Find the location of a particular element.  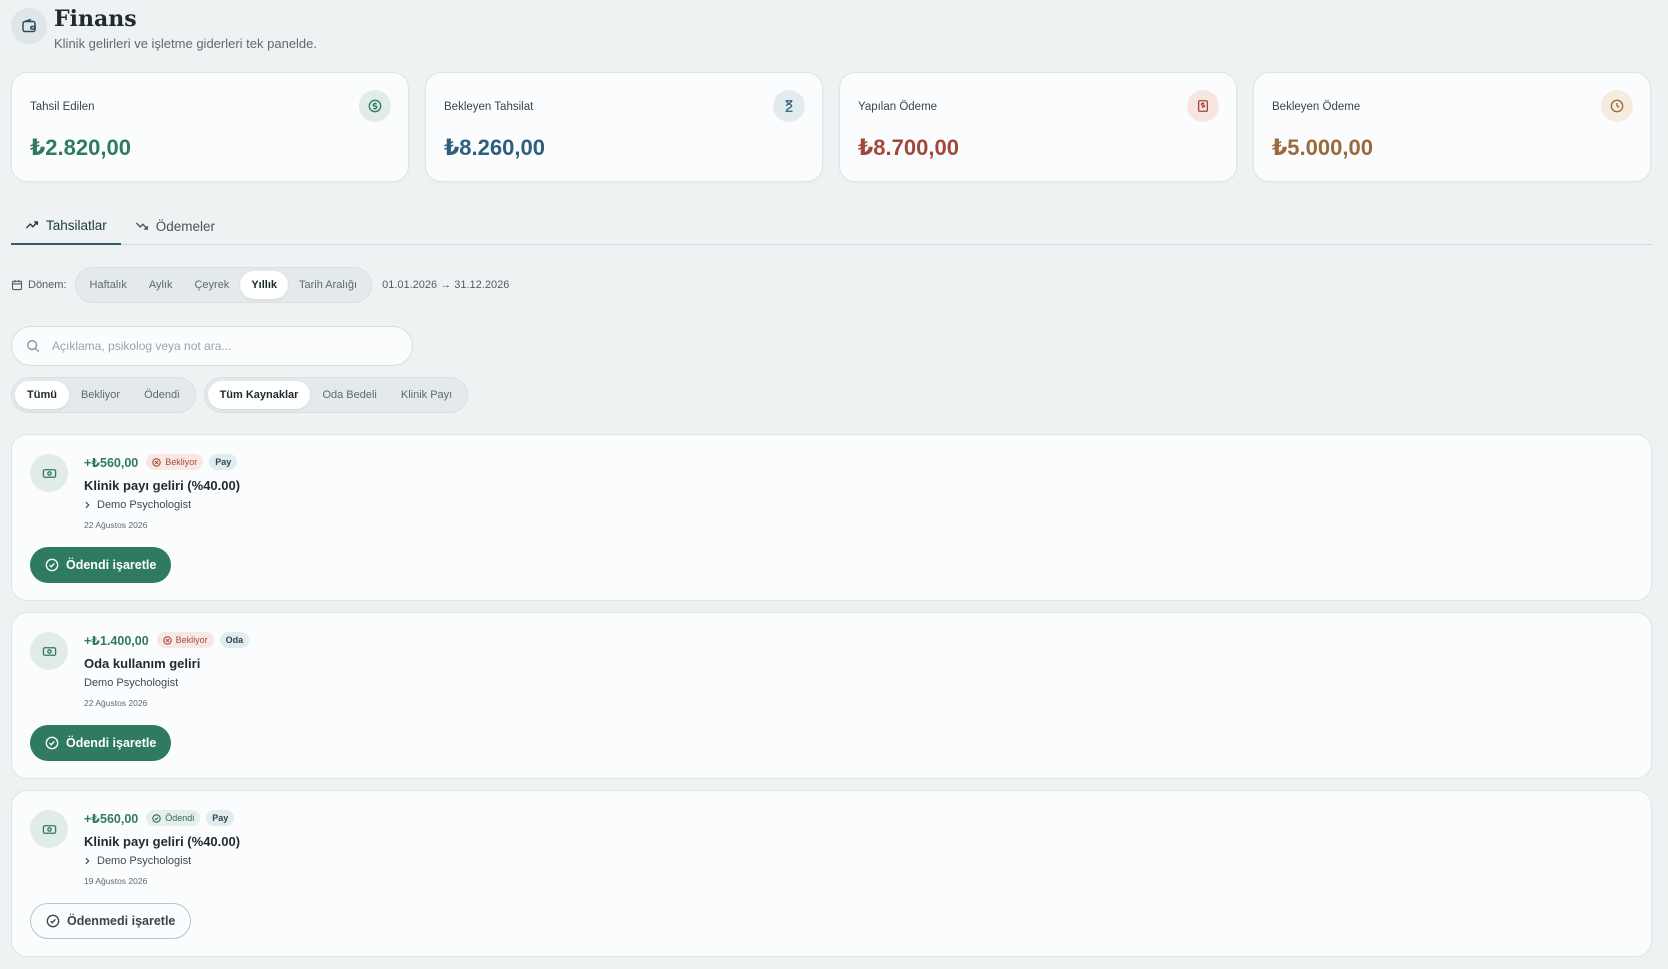

entry-date: 19 Ağustos 2026 is located at coordinates (116, 881).